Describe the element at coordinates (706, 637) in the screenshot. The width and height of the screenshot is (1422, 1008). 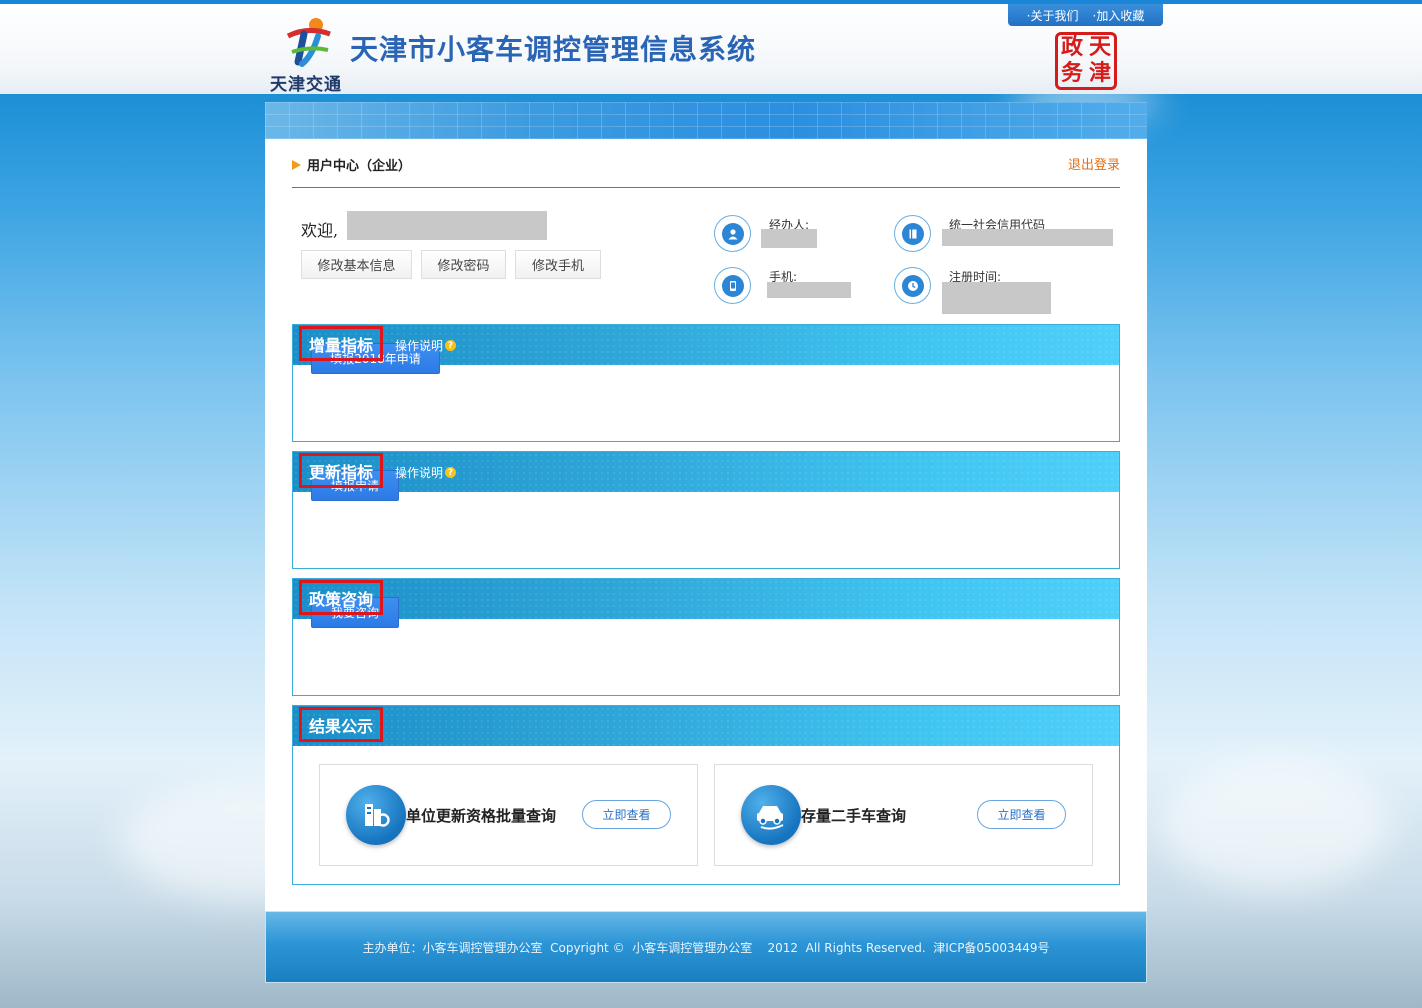
I see `section-policy-consult: 政策咨询 我要咨询` at that location.